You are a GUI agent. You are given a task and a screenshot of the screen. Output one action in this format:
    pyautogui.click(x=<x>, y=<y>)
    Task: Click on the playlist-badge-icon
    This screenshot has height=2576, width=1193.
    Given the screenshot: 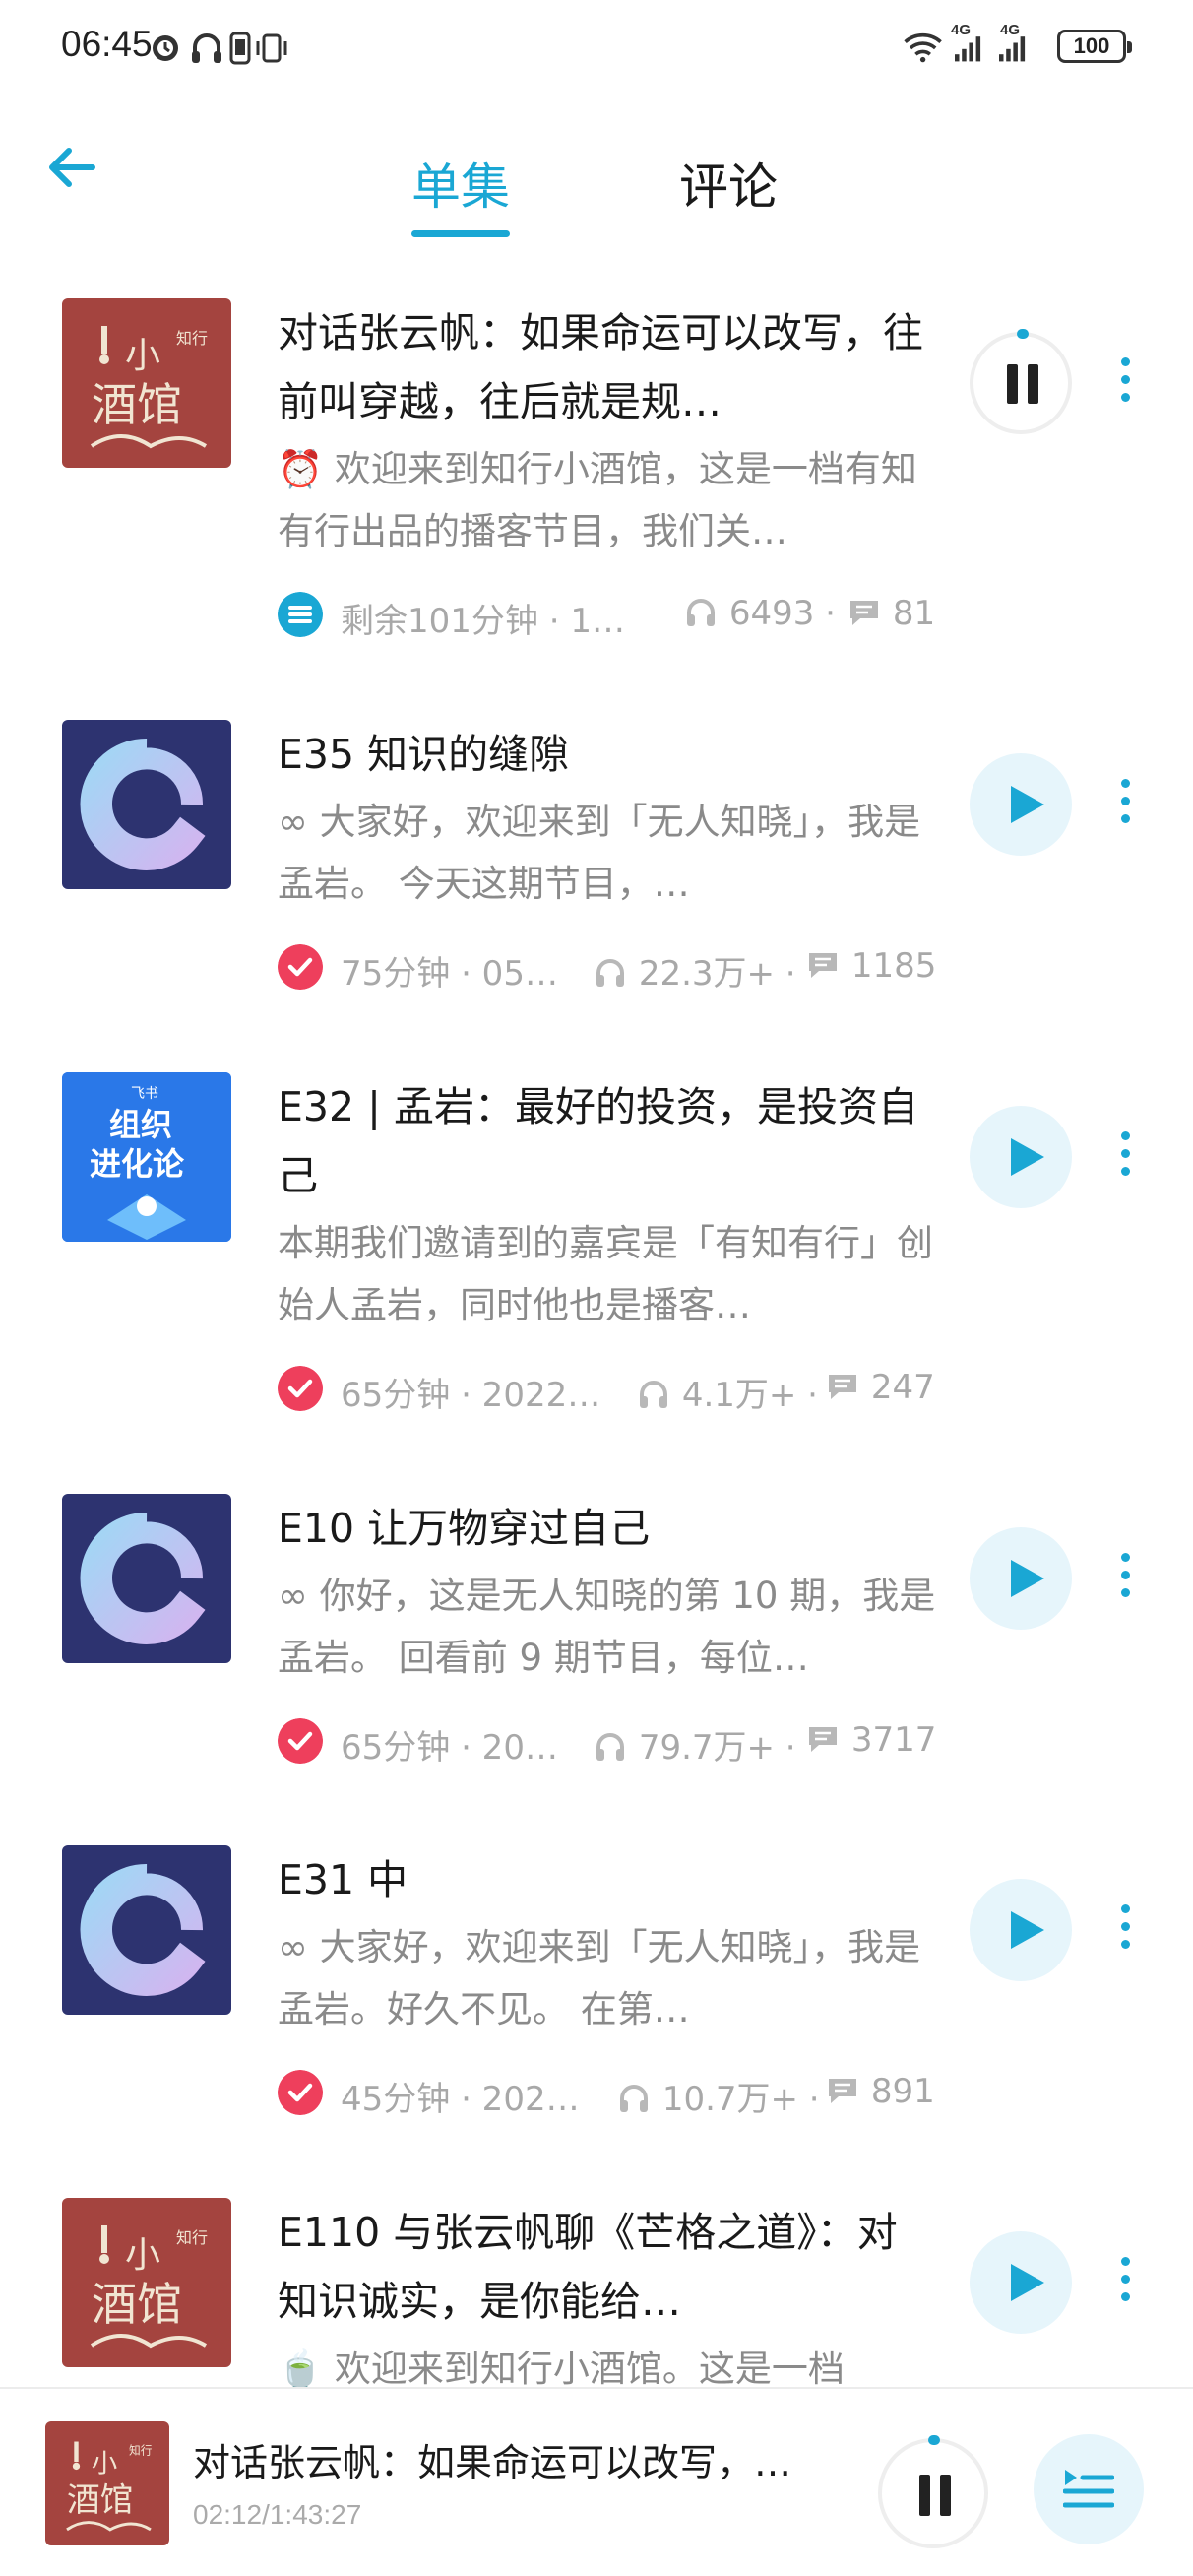 What is the action you would take?
    pyautogui.click(x=300, y=614)
    